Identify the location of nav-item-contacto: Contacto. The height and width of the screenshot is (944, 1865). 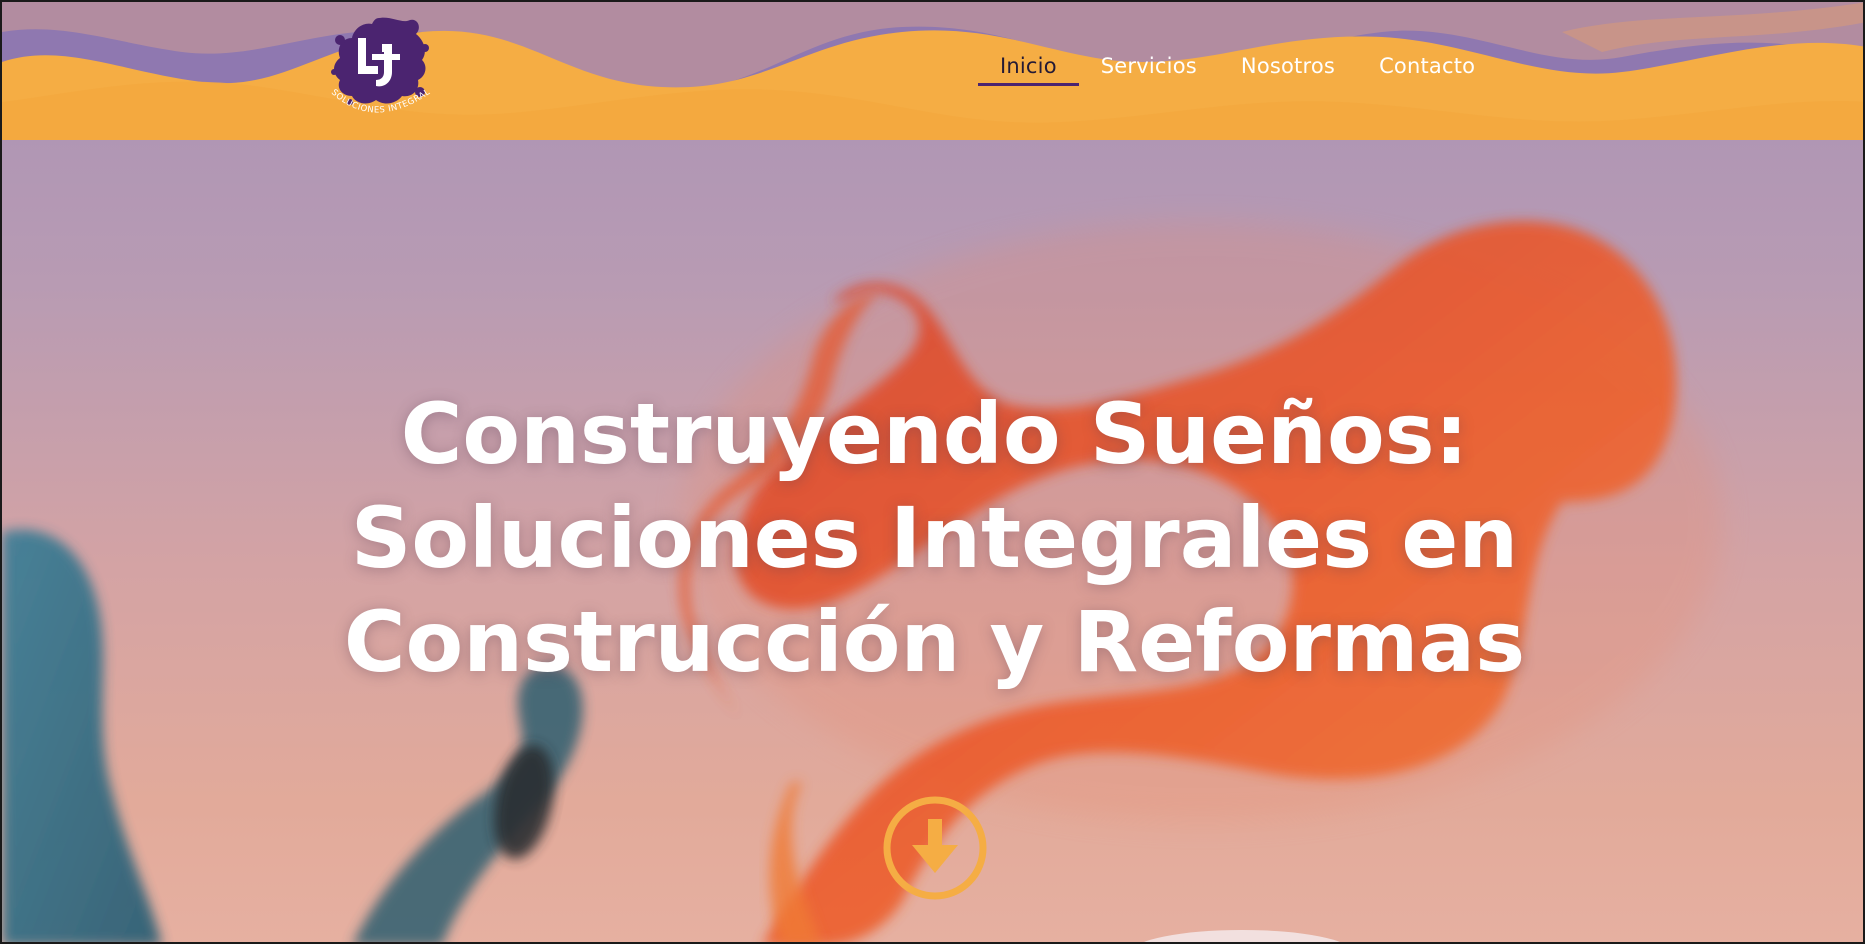
(1427, 68).